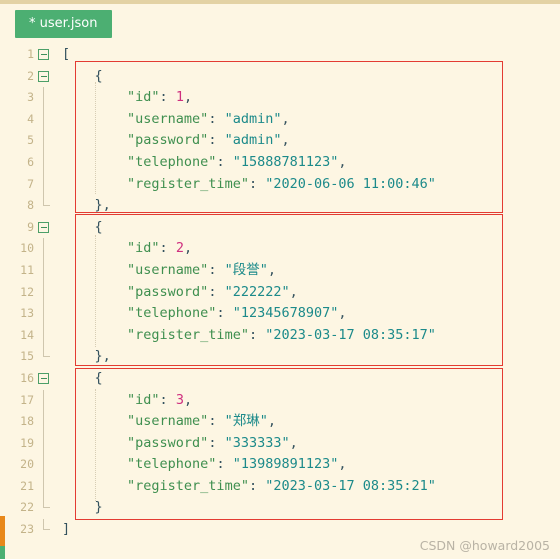 This screenshot has width=560, height=559. Describe the element at coordinates (27, 464) in the screenshot. I see `line-number: 20` at that location.